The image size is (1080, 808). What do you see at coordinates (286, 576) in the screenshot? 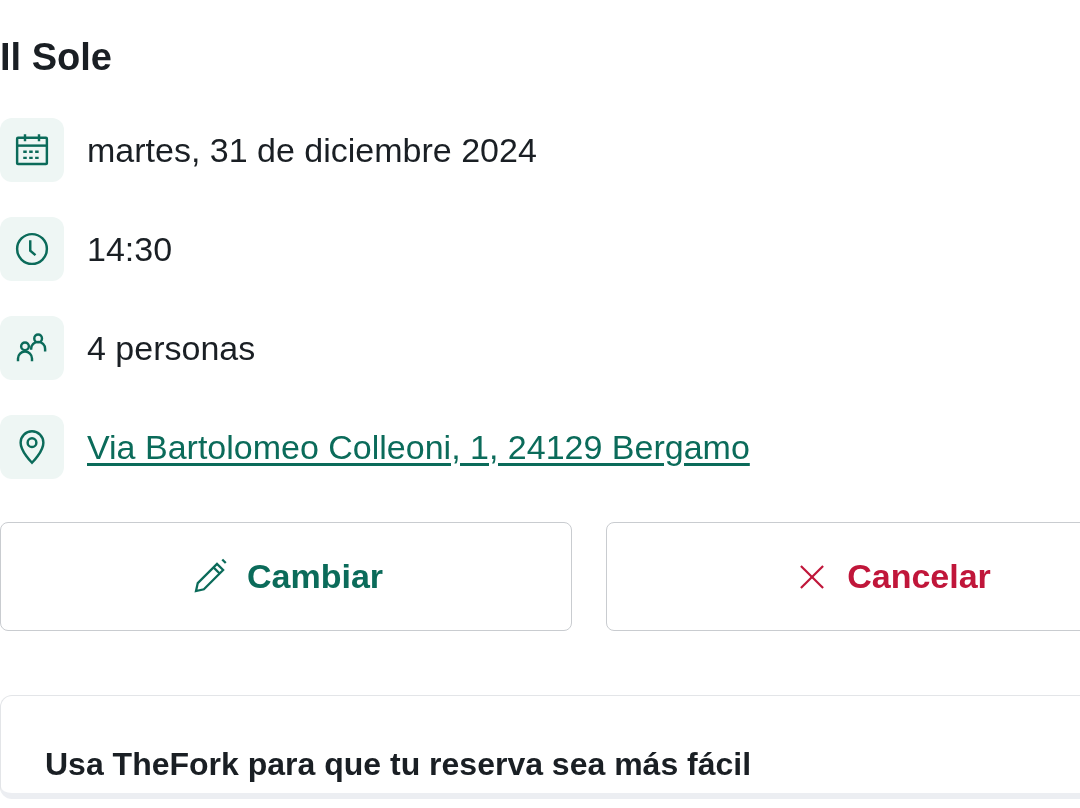
I see `edit-button: Cambiar` at bounding box center [286, 576].